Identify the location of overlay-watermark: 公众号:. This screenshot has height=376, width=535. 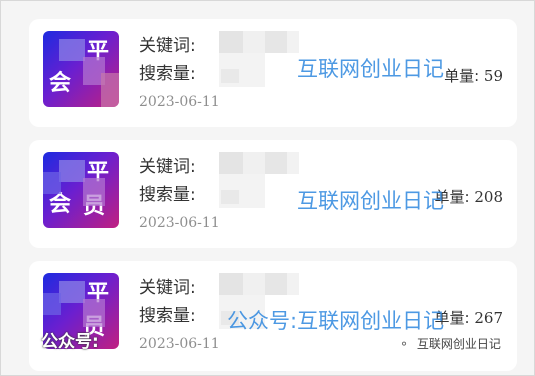
(70, 342).